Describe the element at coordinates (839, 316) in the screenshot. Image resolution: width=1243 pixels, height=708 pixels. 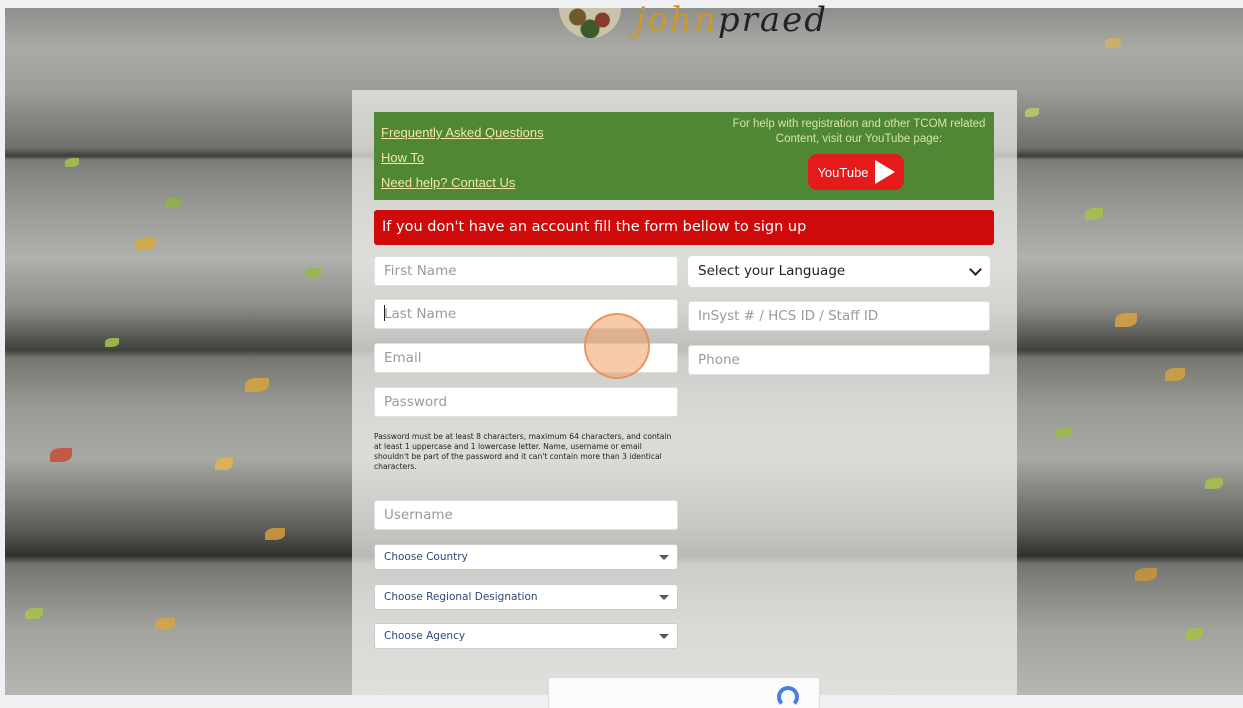
I see `staff-id-input` at that location.